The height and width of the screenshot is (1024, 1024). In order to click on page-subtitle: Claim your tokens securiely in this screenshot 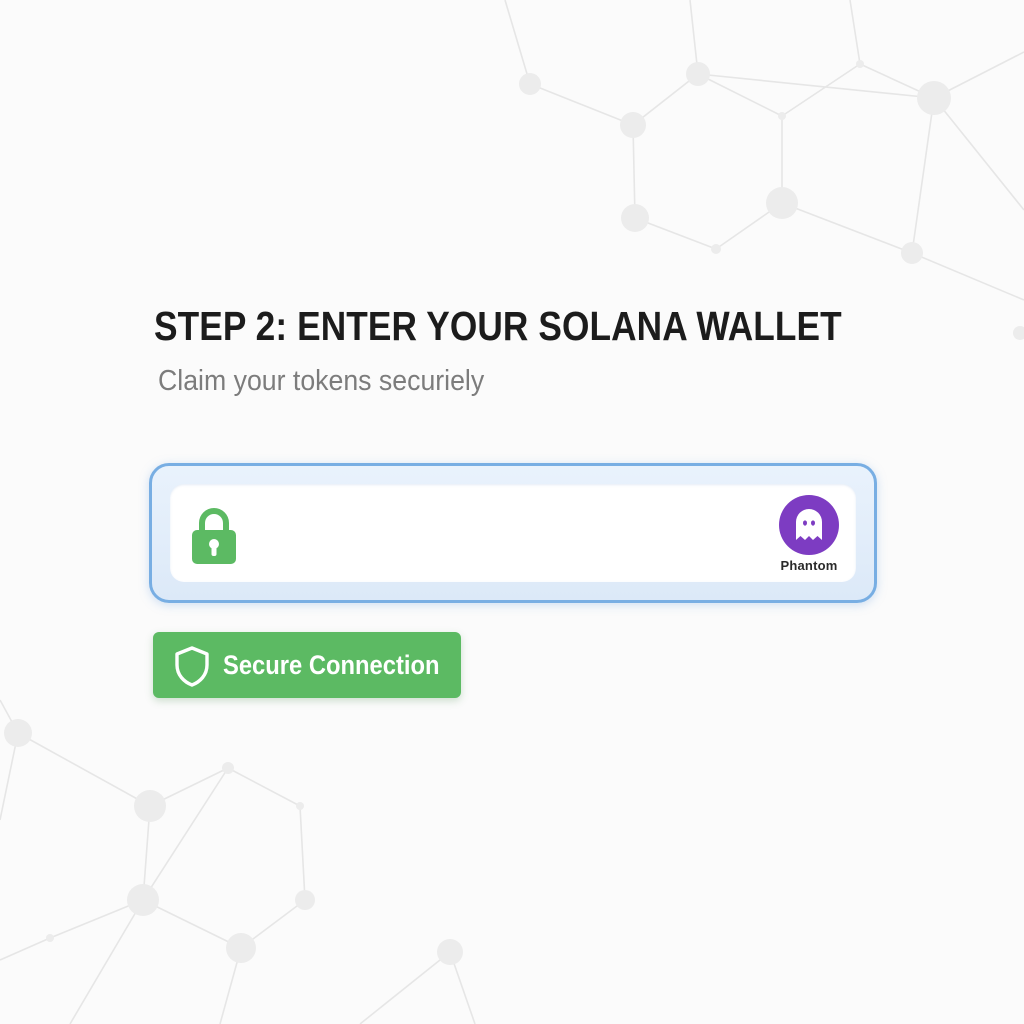, I will do `click(321, 381)`.